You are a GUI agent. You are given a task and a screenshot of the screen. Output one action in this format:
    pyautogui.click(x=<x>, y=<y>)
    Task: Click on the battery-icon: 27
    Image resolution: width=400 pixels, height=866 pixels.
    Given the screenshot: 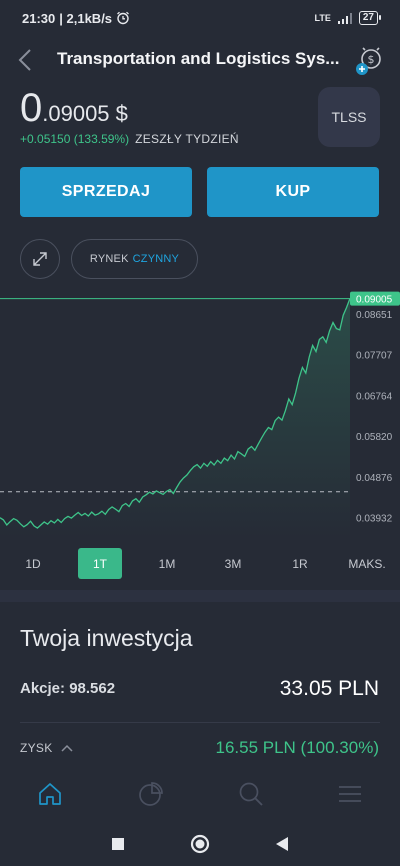 What is the action you would take?
    pyautogui.click(x=370, y=18)
    